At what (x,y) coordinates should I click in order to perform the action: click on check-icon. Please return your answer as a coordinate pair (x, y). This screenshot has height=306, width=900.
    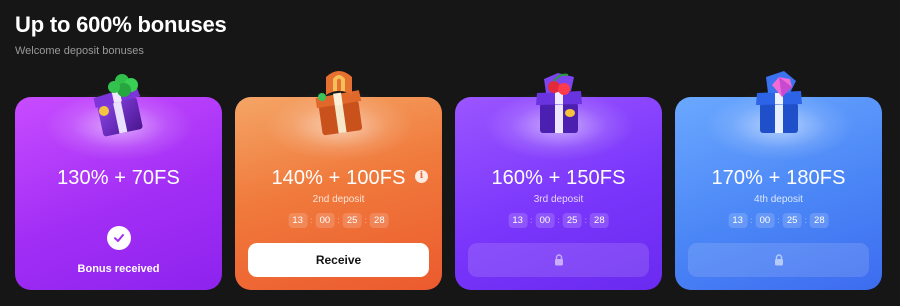
    Looking at the image, I should click on (118, 238).